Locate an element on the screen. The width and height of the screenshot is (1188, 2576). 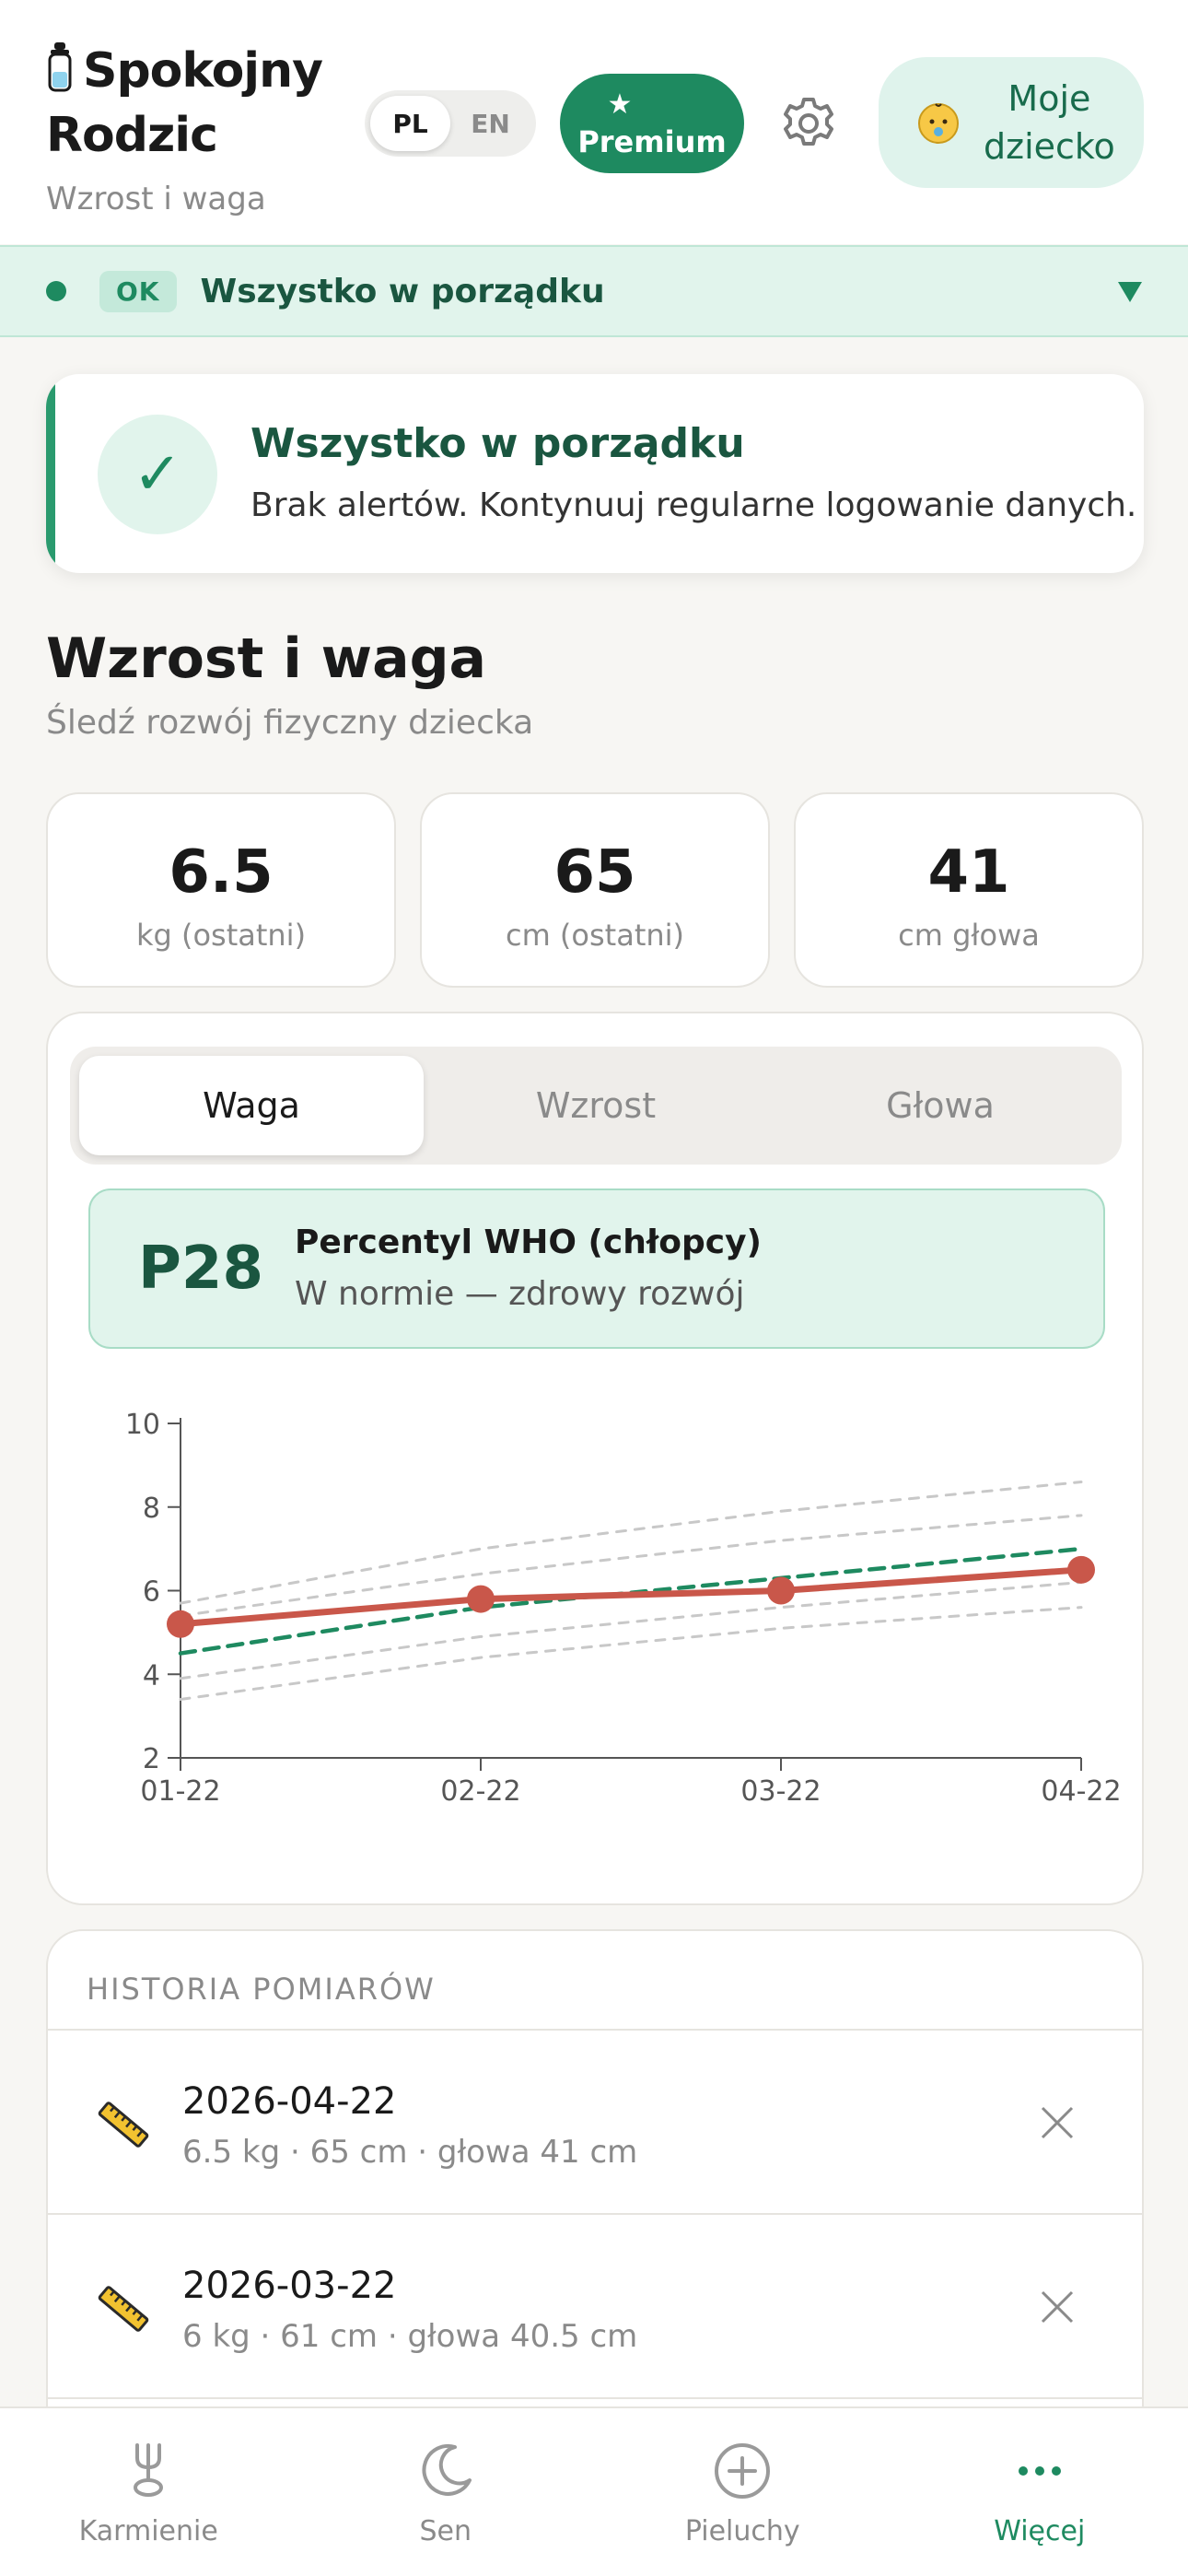
percentile-subtitle: W normie — zdrowy rozwój is located at coordinates (520, 1294).